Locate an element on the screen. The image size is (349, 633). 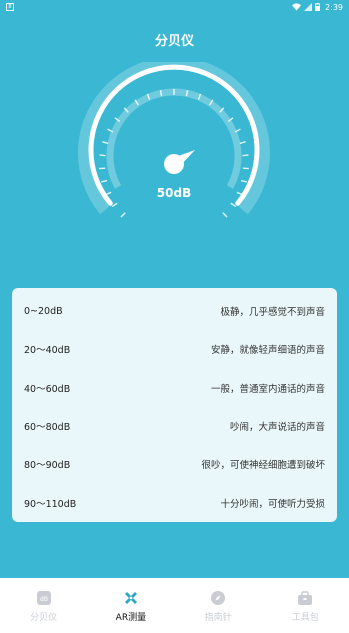
level-row: 0~20dB 极静，几乎感觉不到声音 is located at coordinates (174, 311).